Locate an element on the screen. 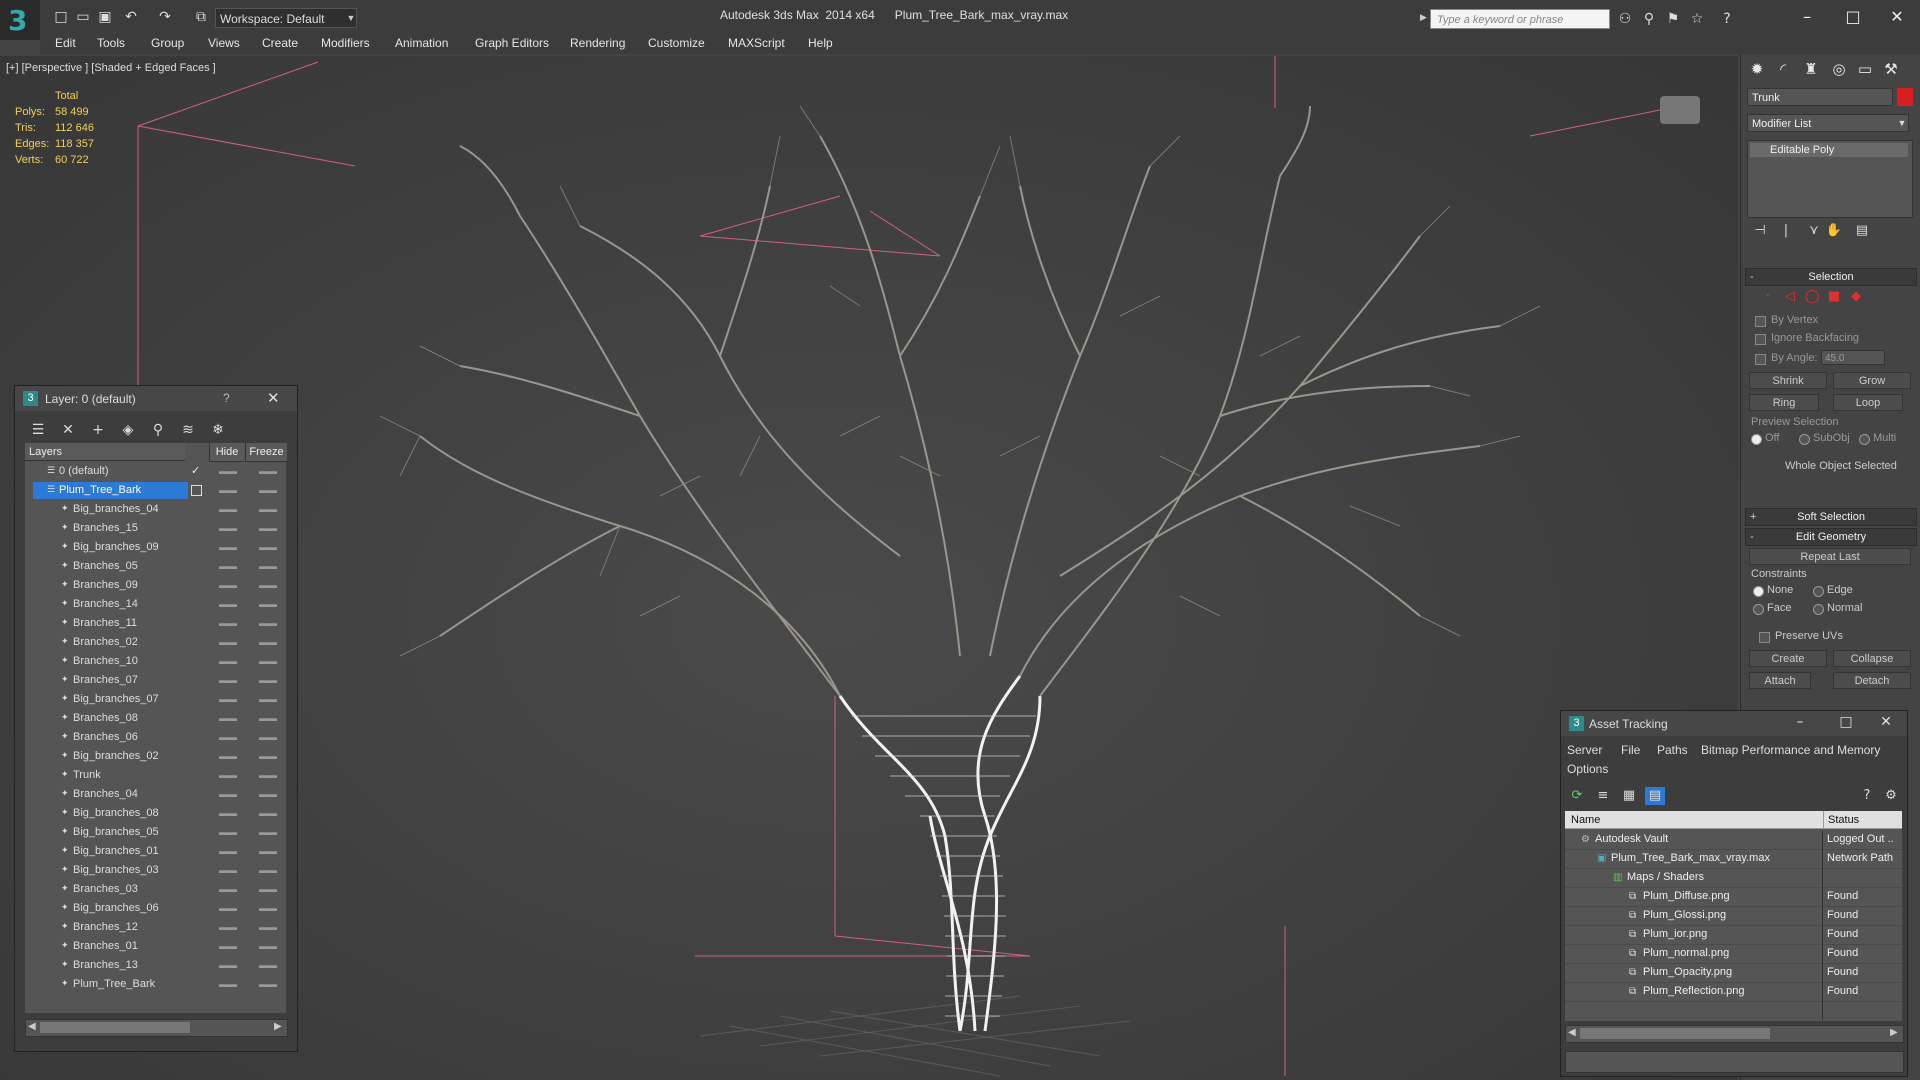 This screenshot has width=1920, height=1080. menu-group: Group is located at coordinates (167, 43).